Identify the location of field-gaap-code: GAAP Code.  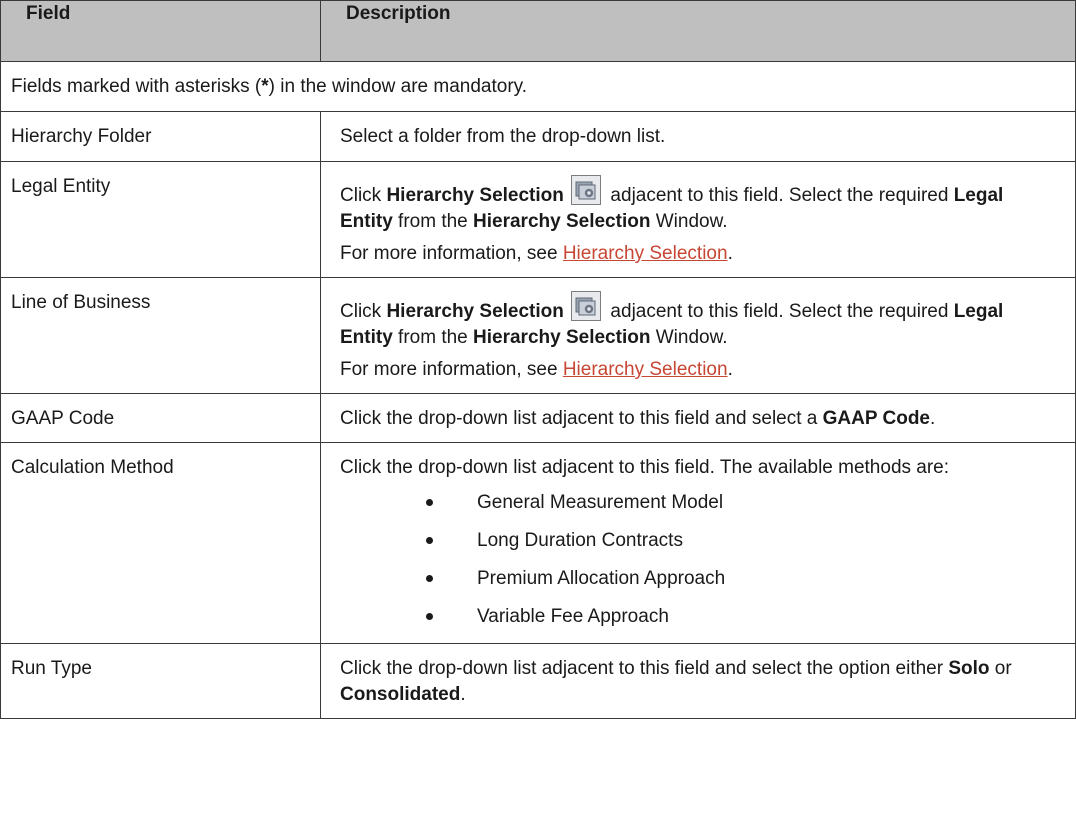
(160, 418).